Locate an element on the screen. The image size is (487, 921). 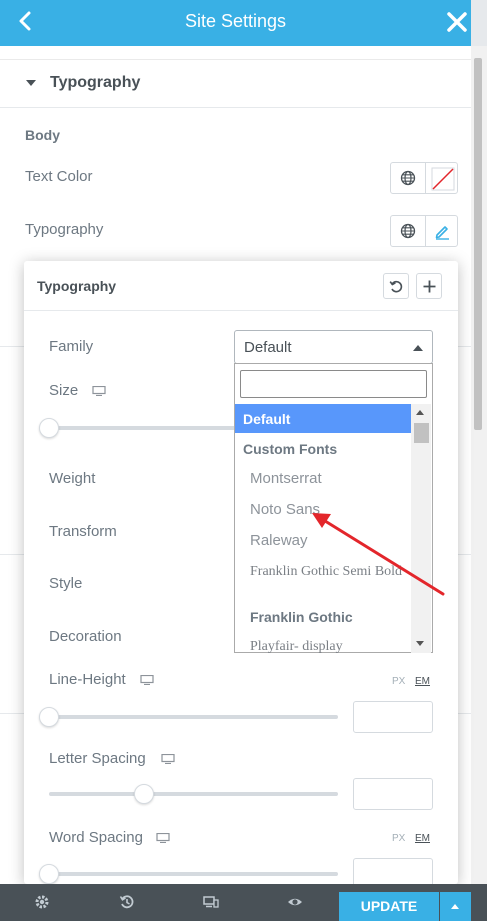
color-picker-button is located at coordinates (442, 178).